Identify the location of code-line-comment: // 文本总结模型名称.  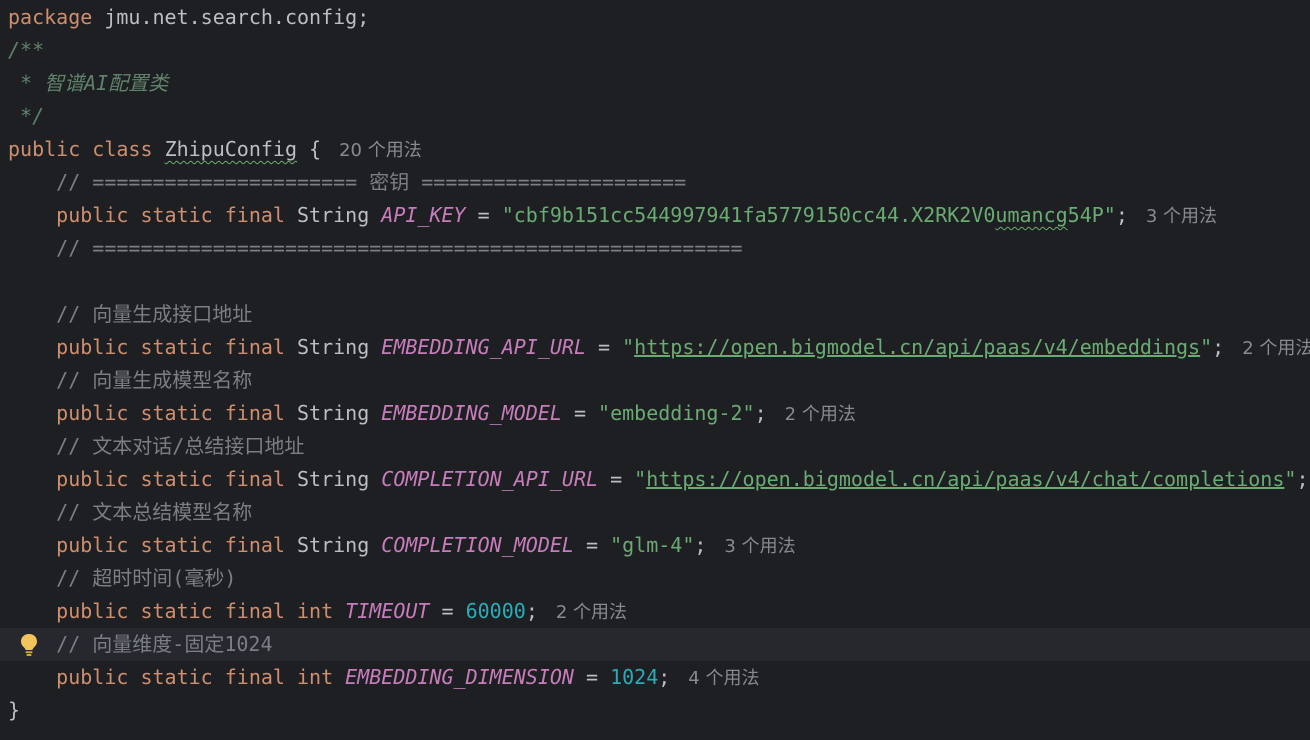
(655, 512).